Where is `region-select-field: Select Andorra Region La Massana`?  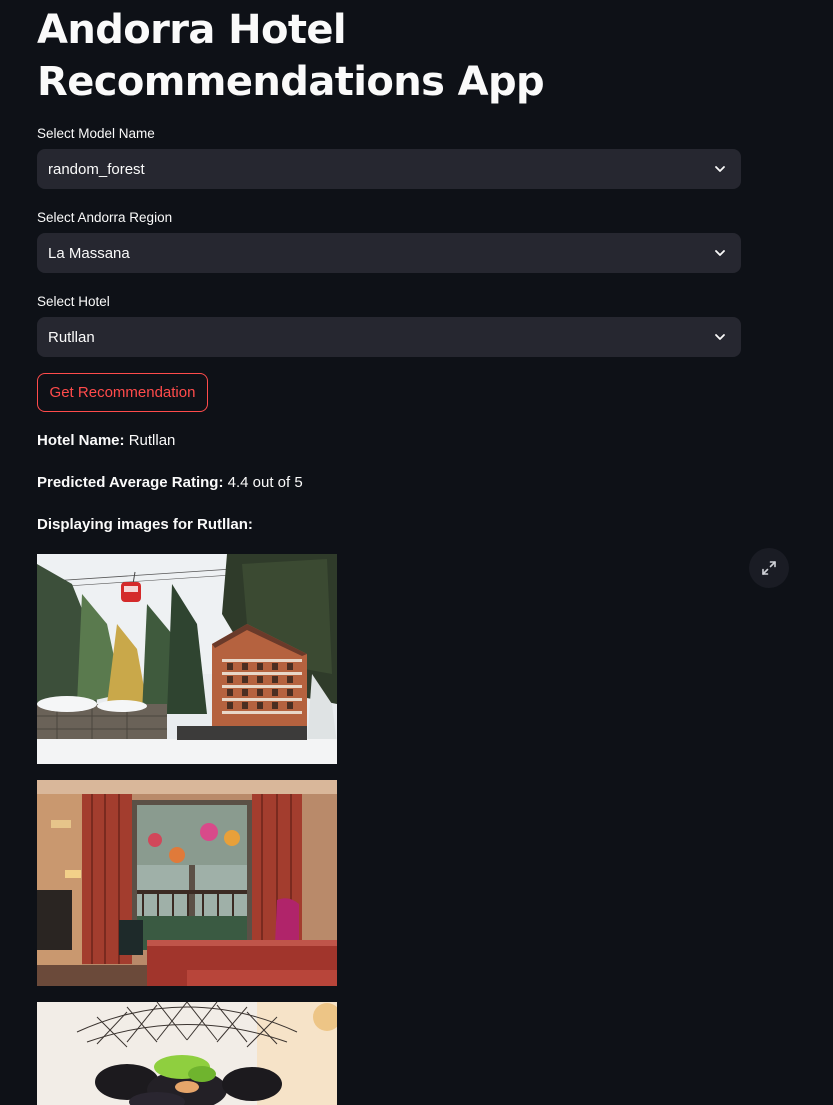 region-select-field: Select Andorra Region La Massana is located at coordinates (389, 241).